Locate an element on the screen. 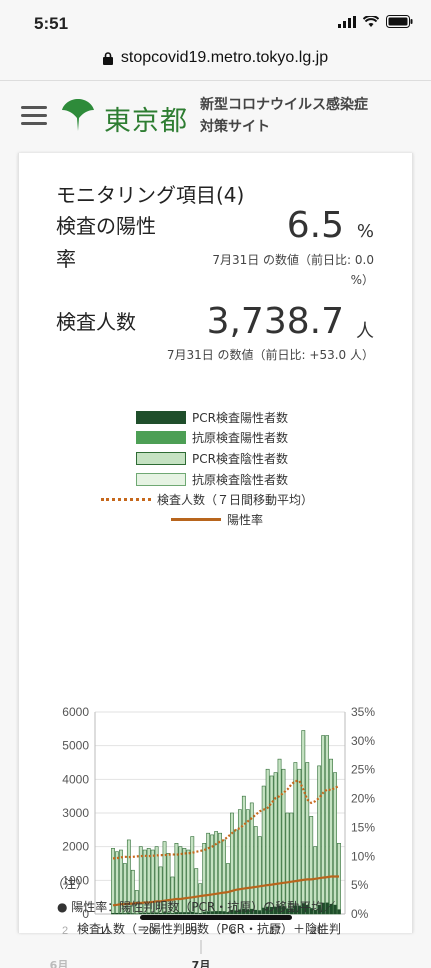 The width and height of the screenshot is (431, 968). legend-label: 検査人数（７日間移動平均） is located at coordinates (235, 499).